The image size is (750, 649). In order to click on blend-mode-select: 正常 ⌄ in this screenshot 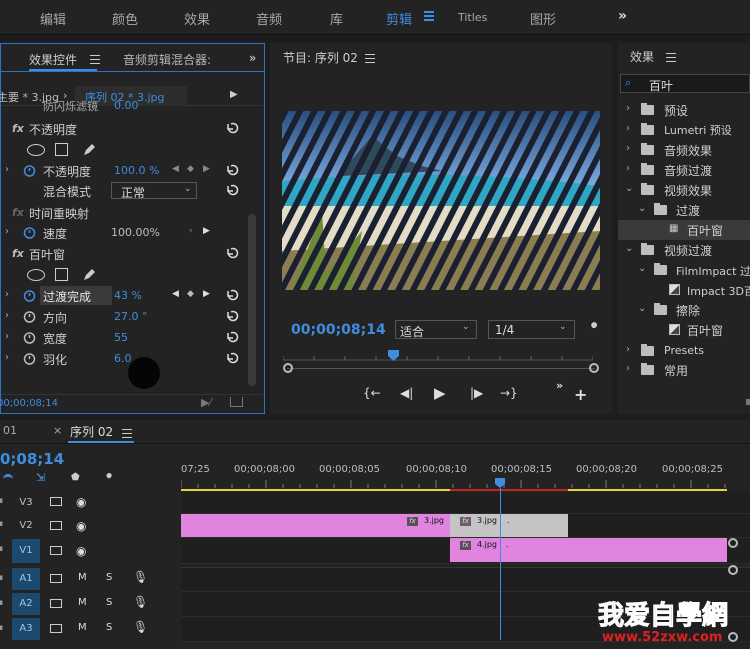, I will do `click(154, 191)`.